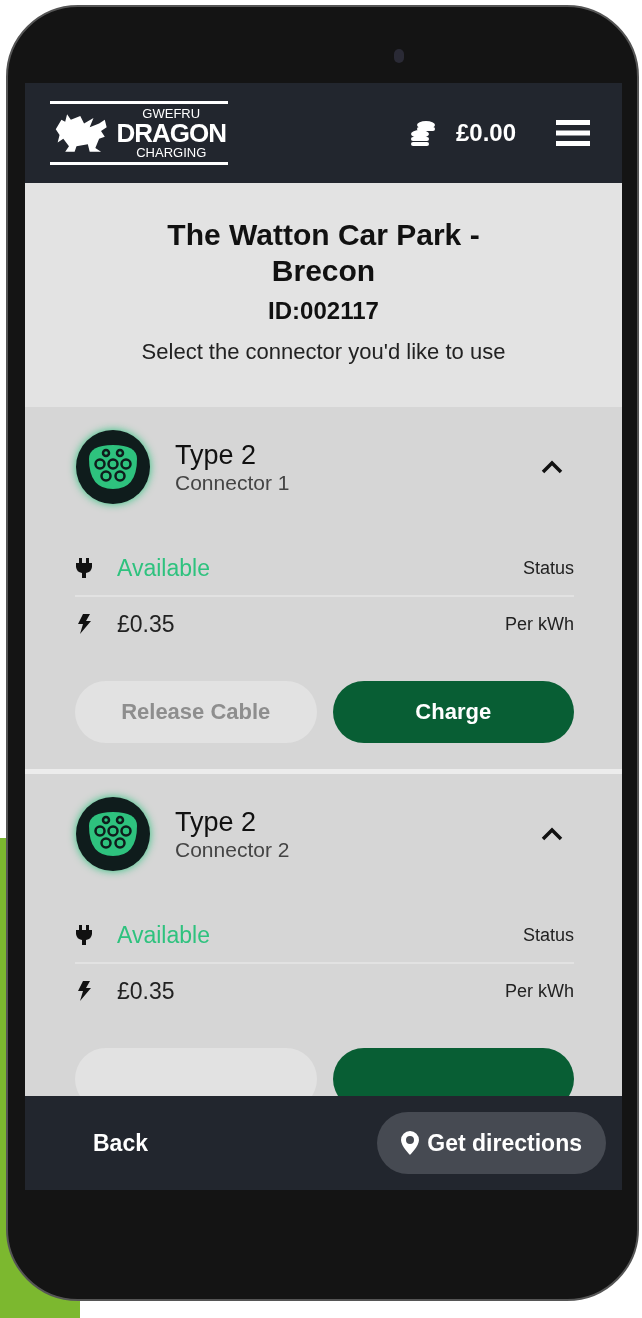  What do you see at coordinates (573, 133) in the screenshot?
I see `menu-icon` at bounding box center [573, 133].